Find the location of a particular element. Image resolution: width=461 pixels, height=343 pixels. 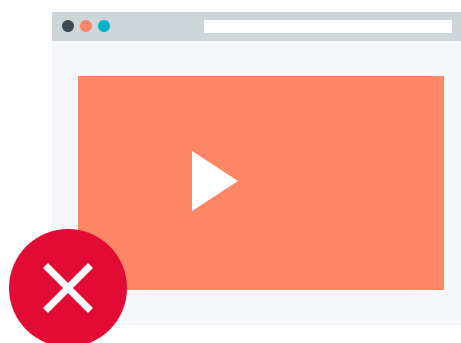

browser-titlebar is located at coordinates (256, 26).